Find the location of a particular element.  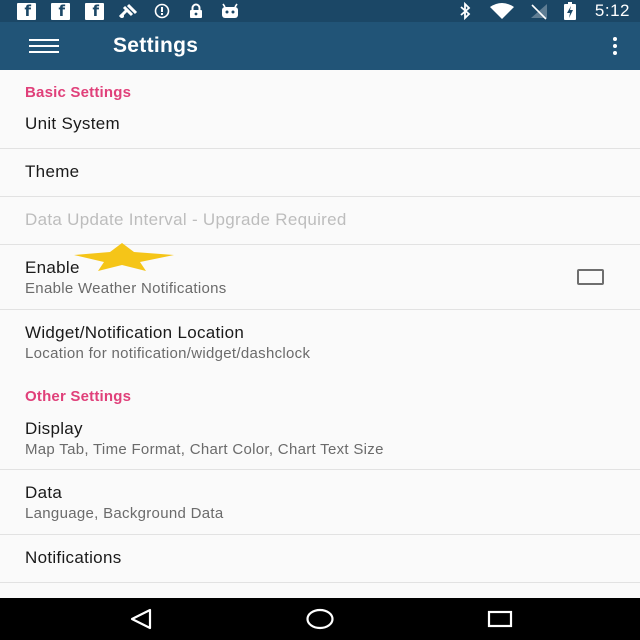

pref-title: Theme is located at coordinates (52, 171).